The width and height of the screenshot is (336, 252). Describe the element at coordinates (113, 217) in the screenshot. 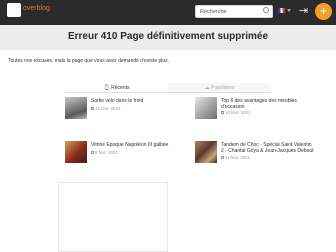

I see `sidebar-box` at that location.